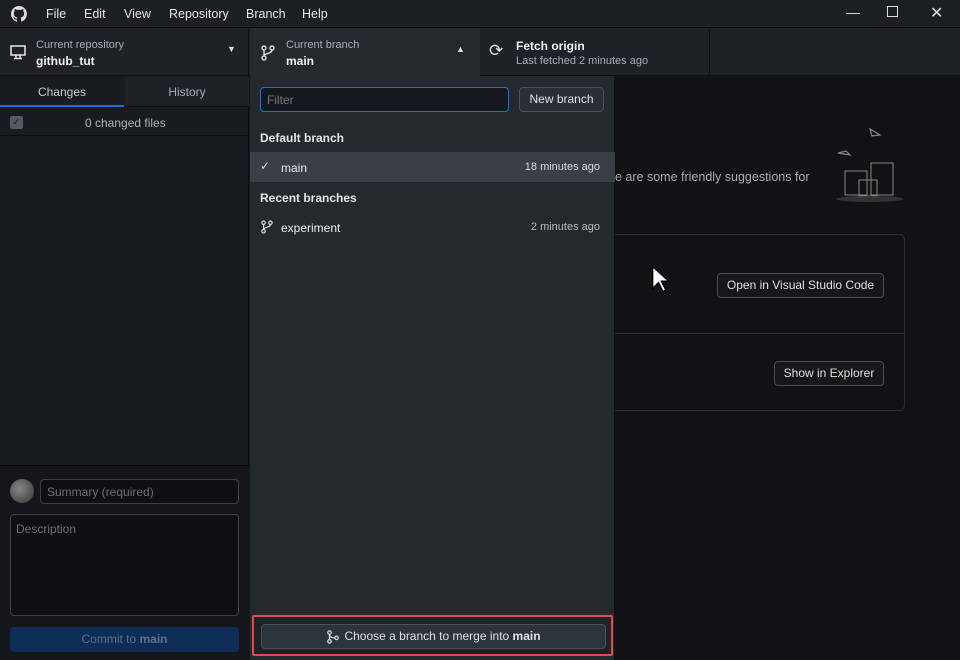 The image size is (960, 660). Describe the element at coordinates (870, 164) in the screenshot. I see `boxes-illustration-icon` at that location.